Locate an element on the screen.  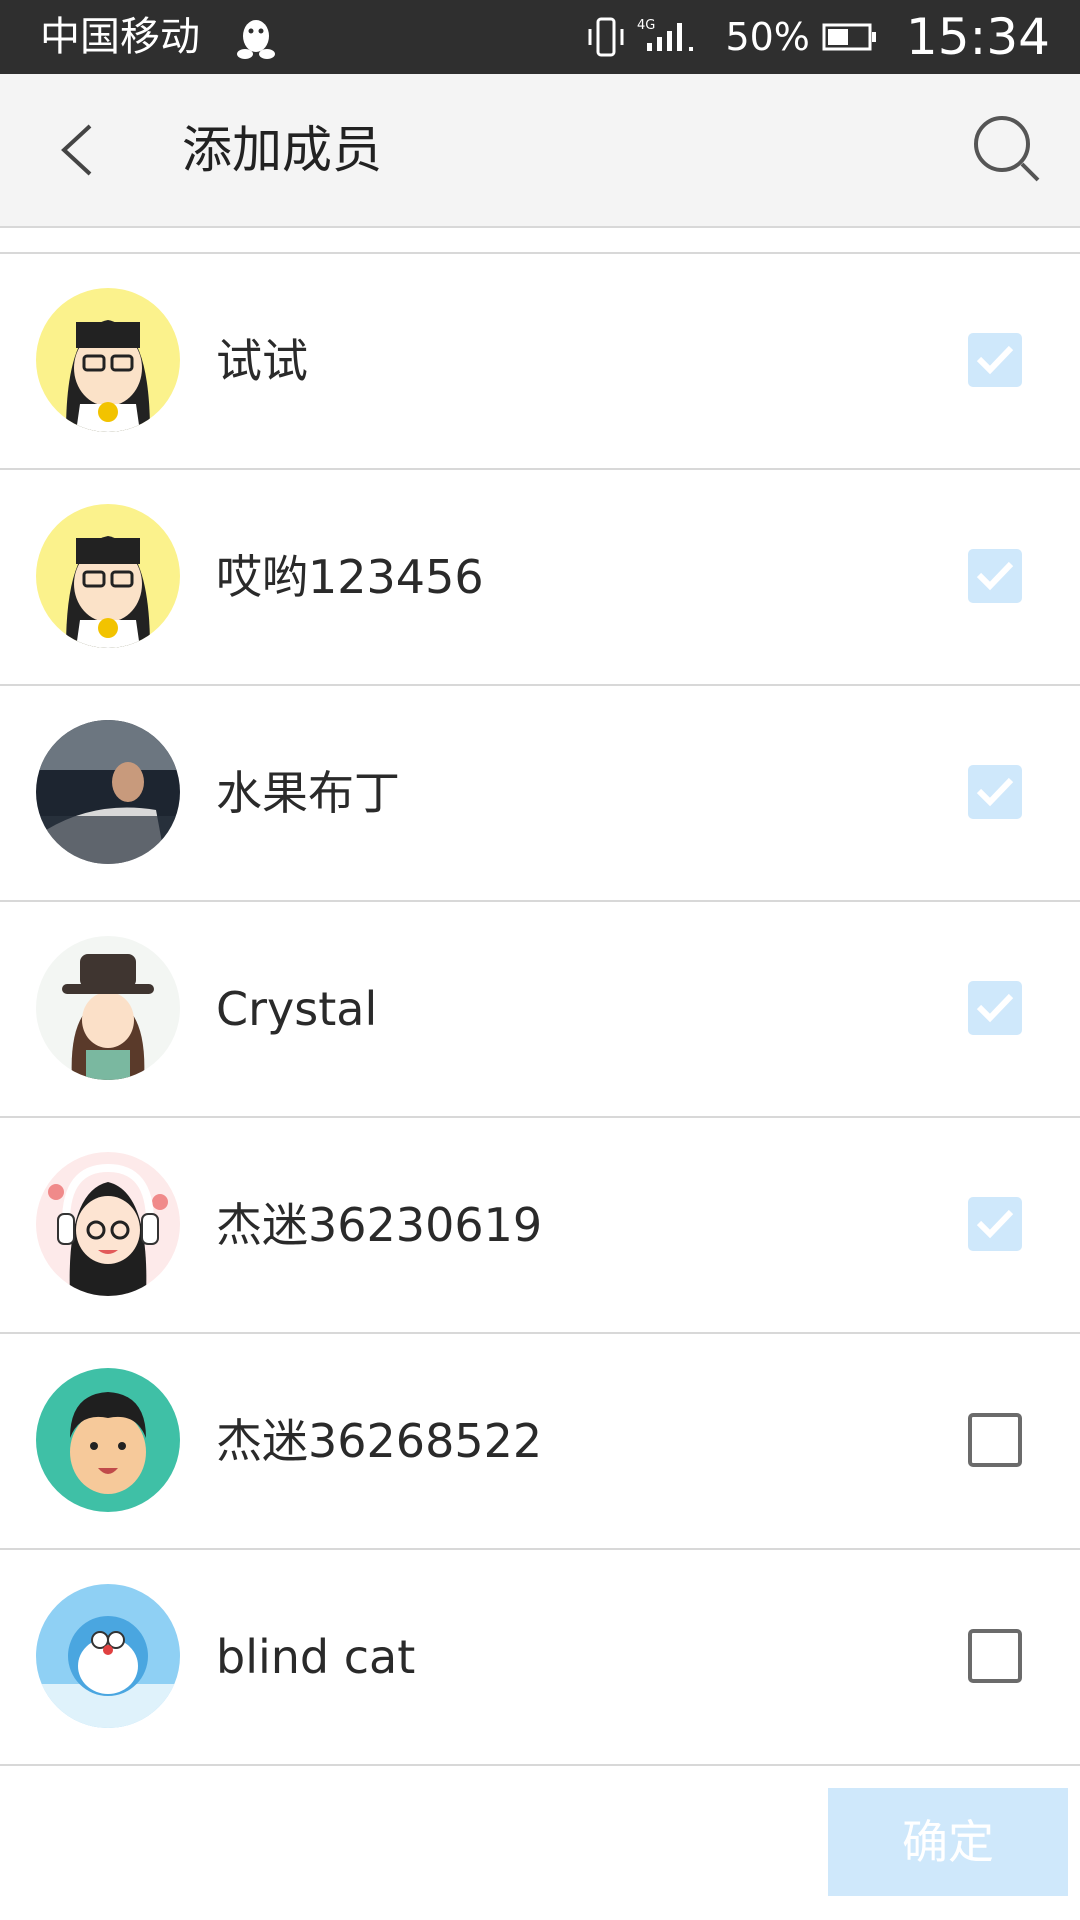
chevron-left-icon is located at coordinates (80, 150).